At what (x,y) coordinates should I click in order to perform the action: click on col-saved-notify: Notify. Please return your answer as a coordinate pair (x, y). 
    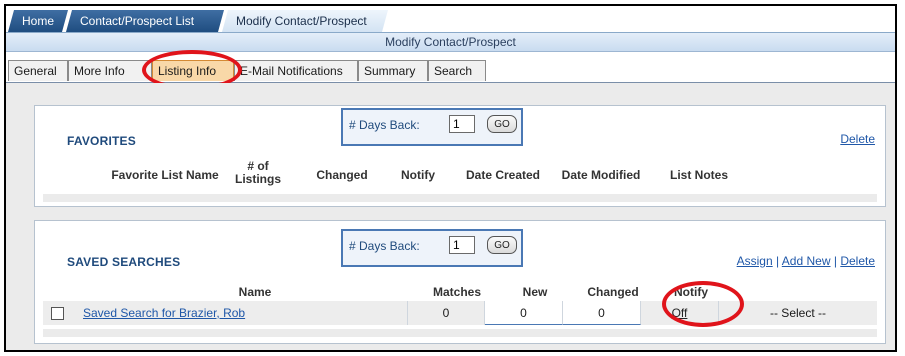
    Looking at the image, I should click on (691, 292).